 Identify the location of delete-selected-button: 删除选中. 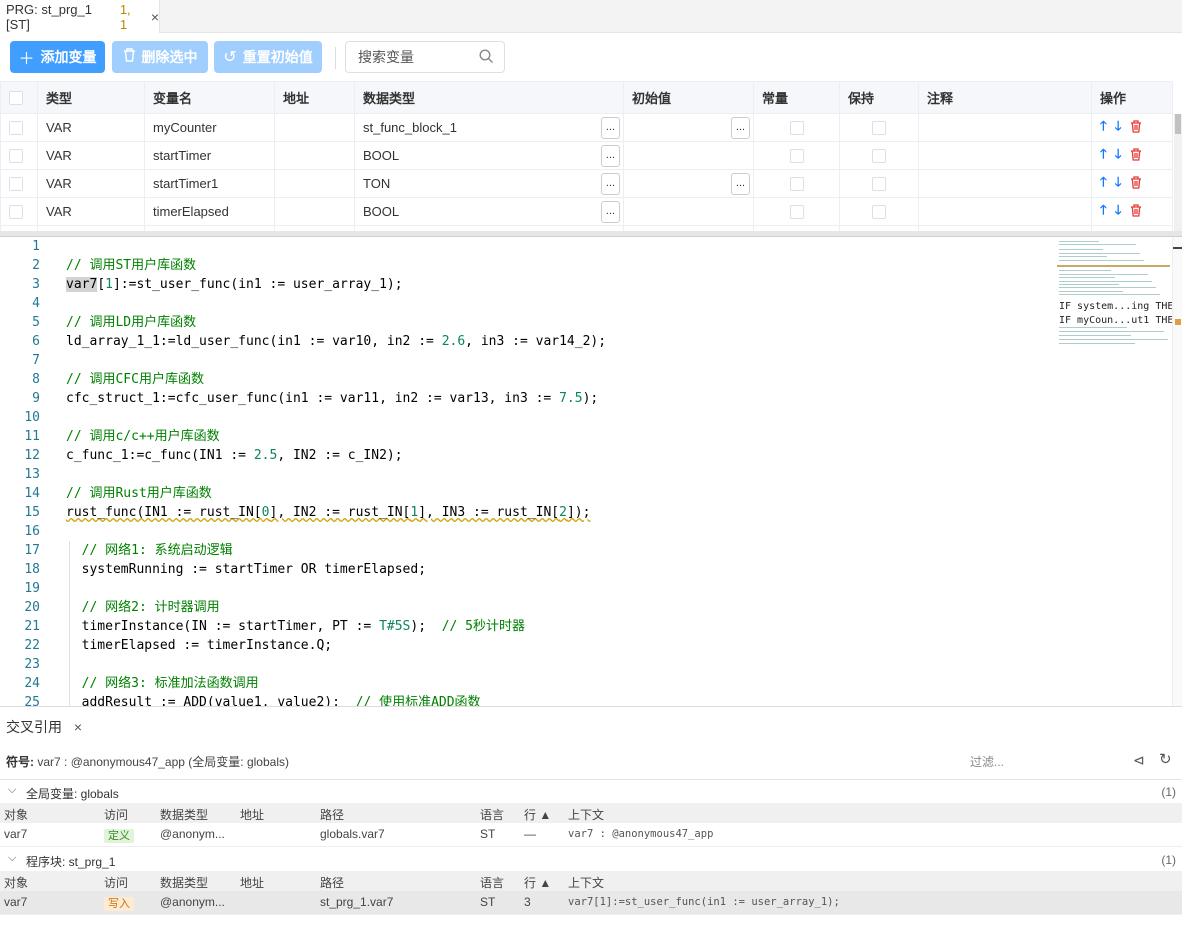
(160, 57).